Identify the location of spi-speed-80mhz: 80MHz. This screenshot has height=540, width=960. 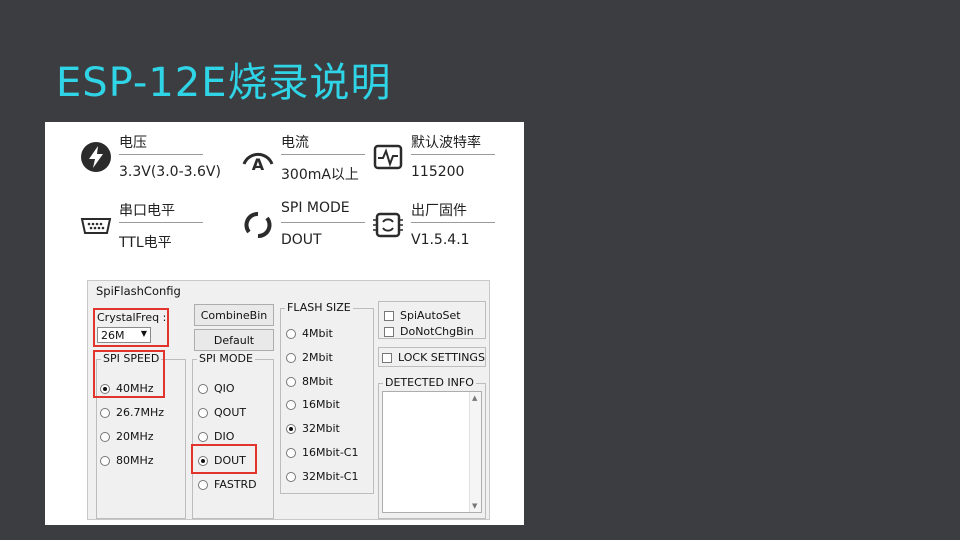
(127, 460).